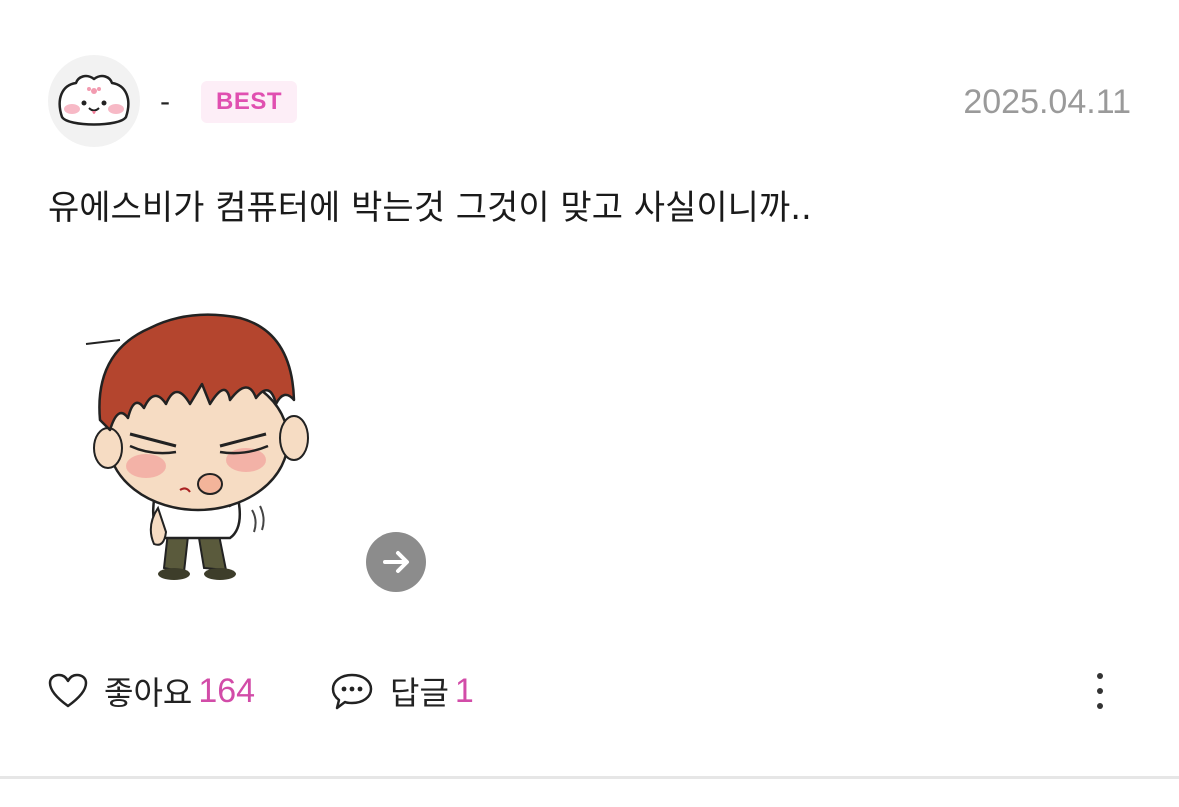 The height and width of the screenshot is (807, 1179). I want to click on arrow-right-icon, so click(396, 562).